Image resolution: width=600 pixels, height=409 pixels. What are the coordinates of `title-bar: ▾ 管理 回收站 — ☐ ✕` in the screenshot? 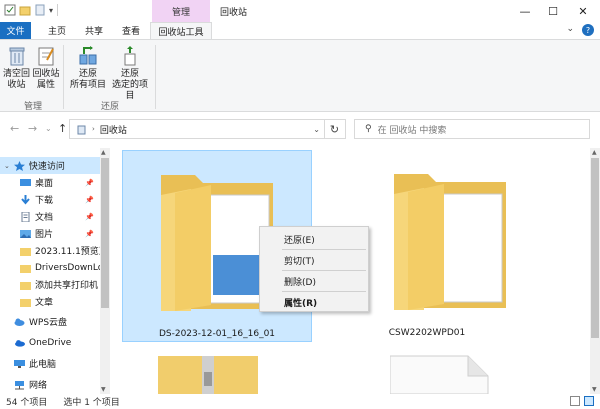 It's located at (300, 11).